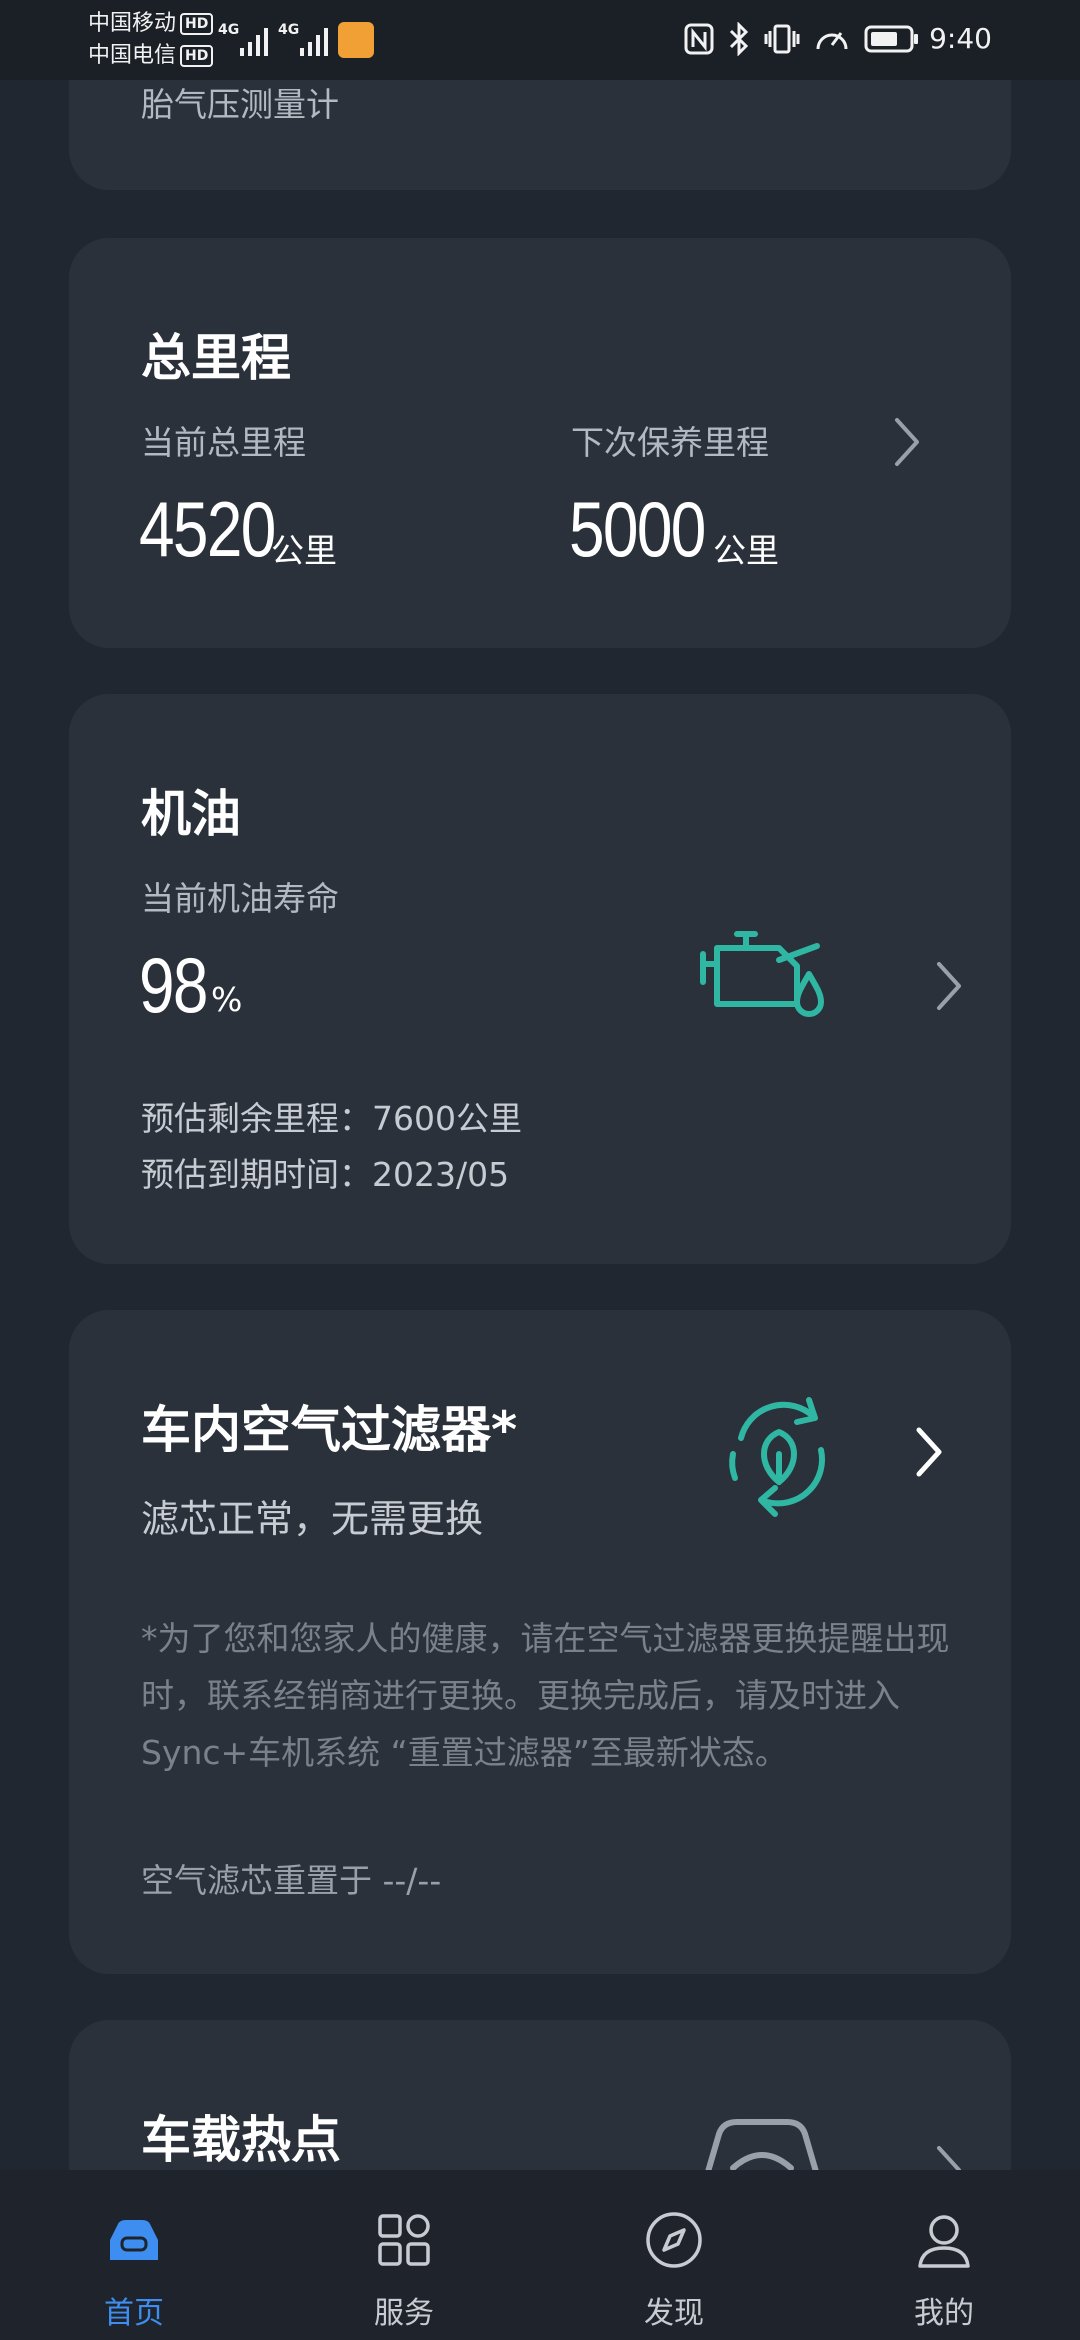  Describe the element at coordinates (960, 38) in the screenshot. I see `clock: 9:40` at that location.